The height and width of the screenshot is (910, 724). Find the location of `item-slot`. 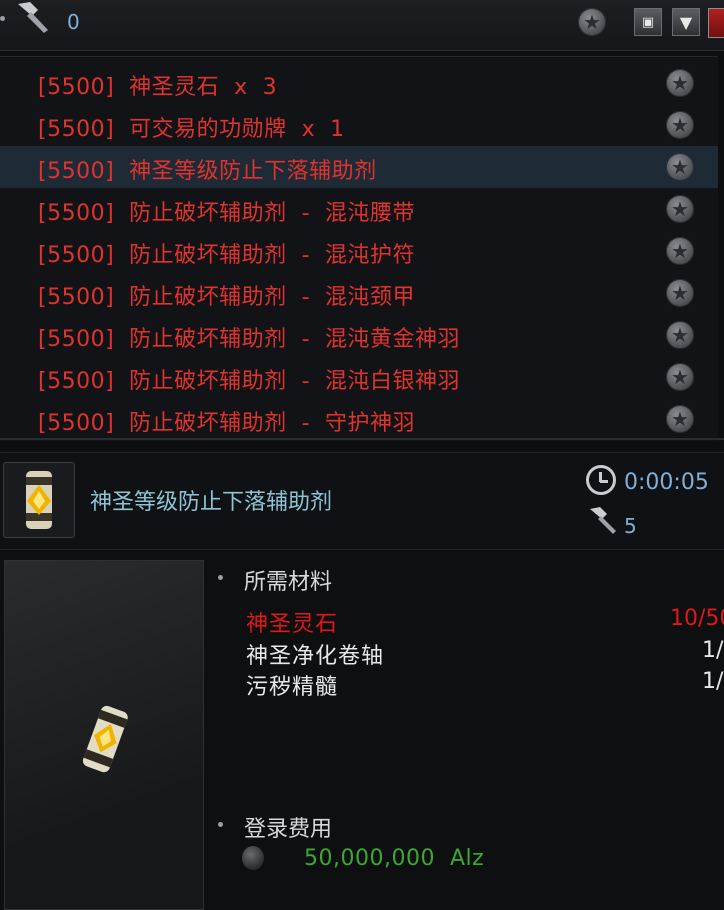

item-slot is located at coordinates (39, 500).